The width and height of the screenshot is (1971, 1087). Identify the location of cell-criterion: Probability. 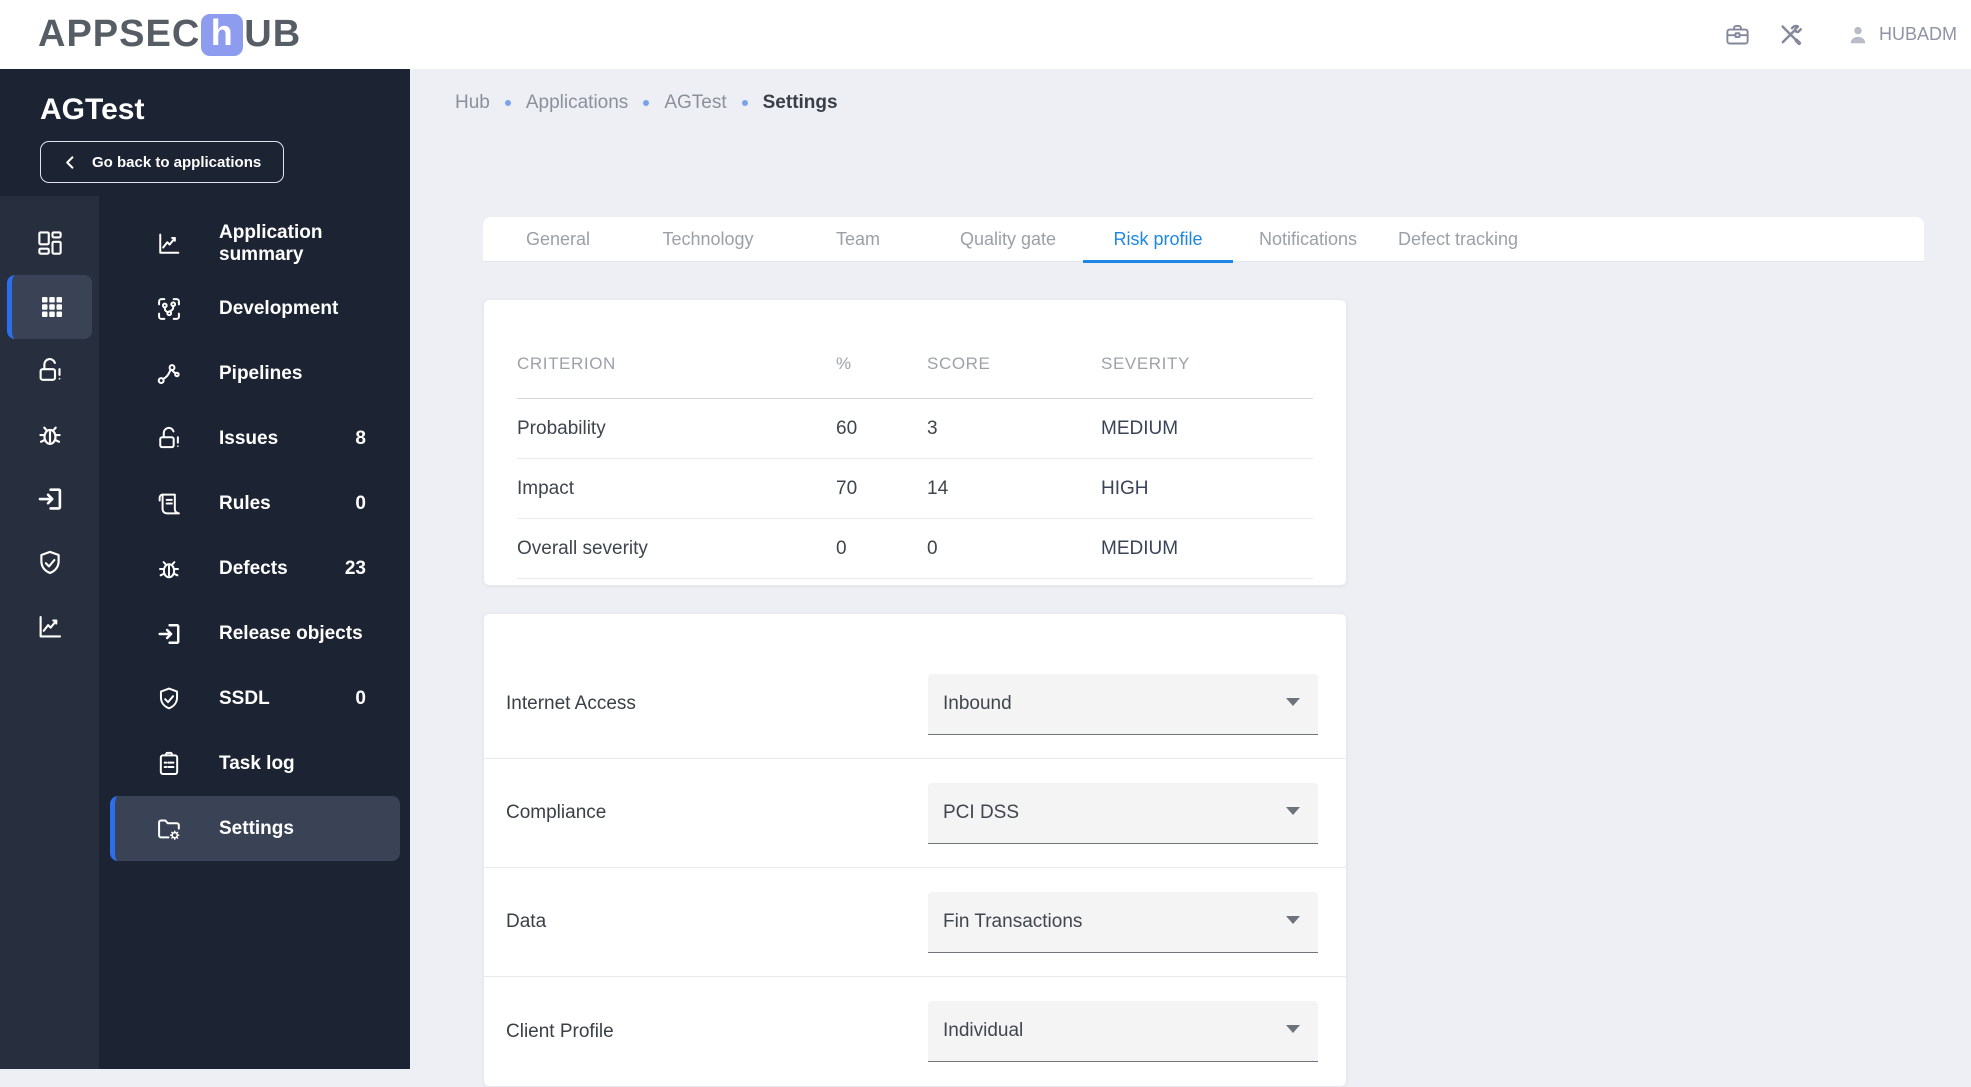
(561, 428).